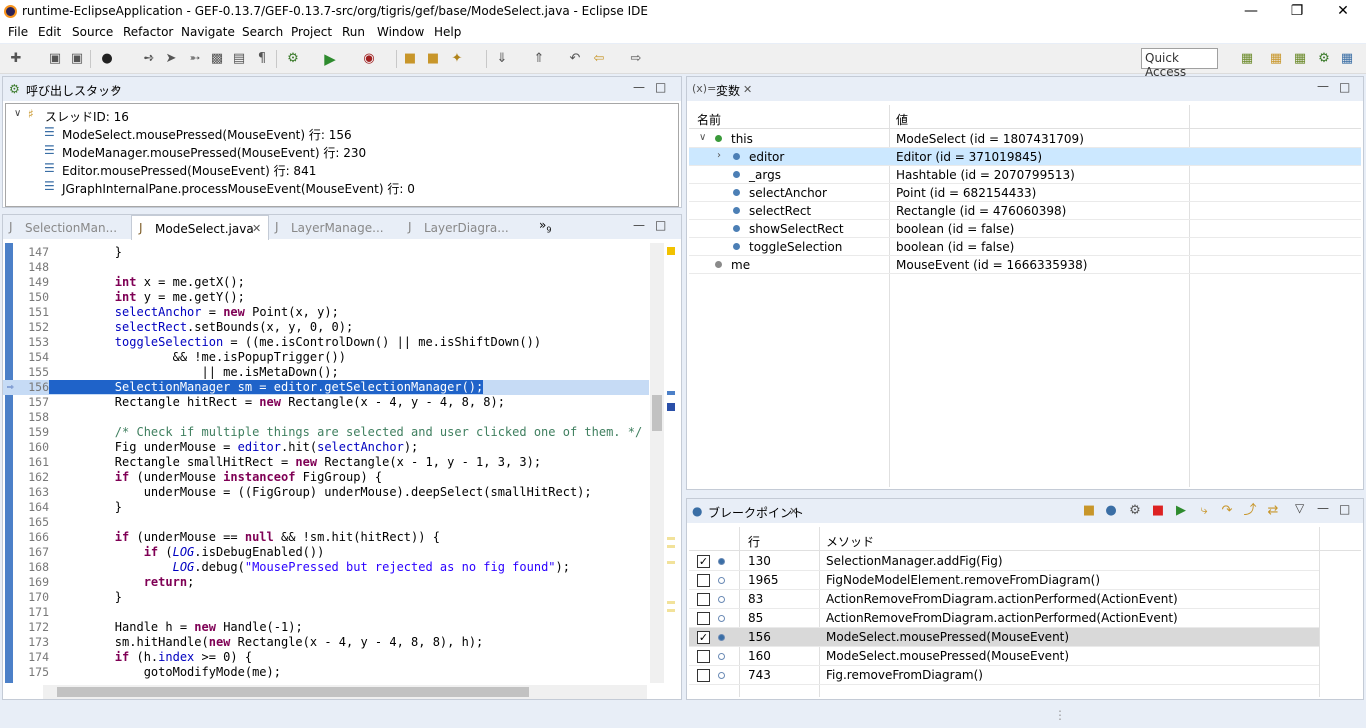 This screenshot has height=728, width=1366. I want to click on step-into-icon: ⤷, so click(1204, 511).